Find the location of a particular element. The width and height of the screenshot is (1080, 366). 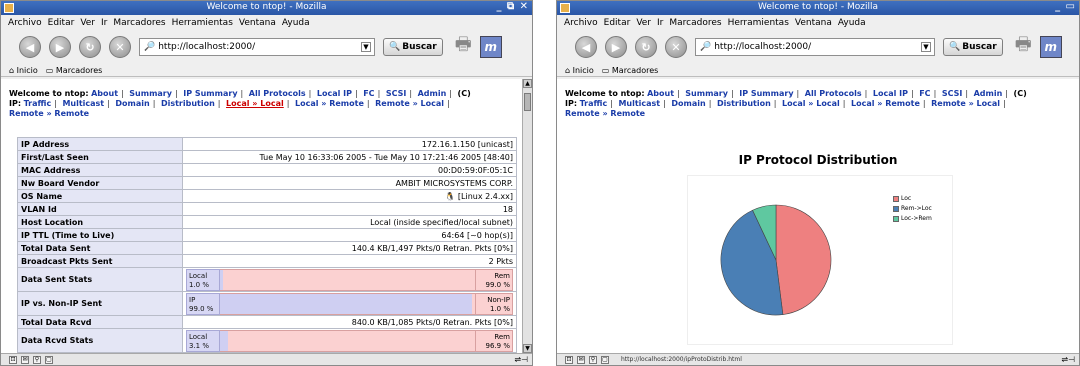

window-title: Welcome to ntop! - Mozilla is located at coordinates (818, 7).